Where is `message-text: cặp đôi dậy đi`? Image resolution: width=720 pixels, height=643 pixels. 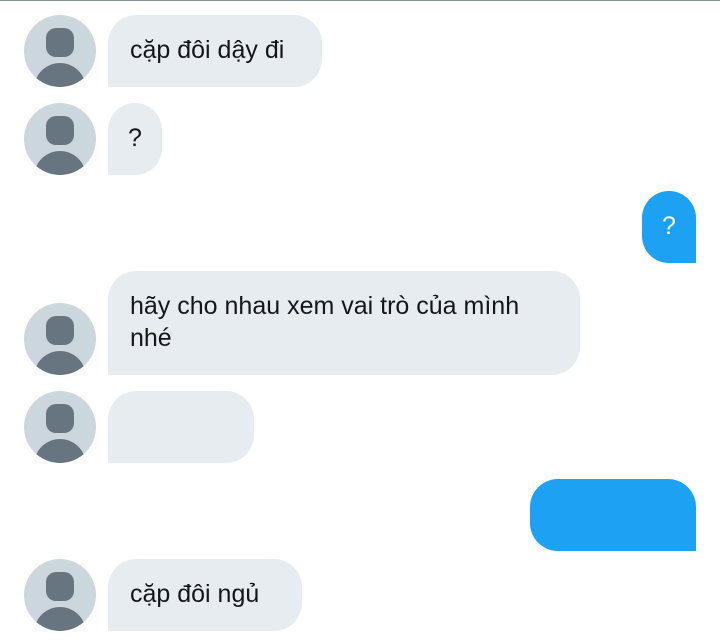
message-text: cặp đôi dậy đi is located at coordinates (207, 50).